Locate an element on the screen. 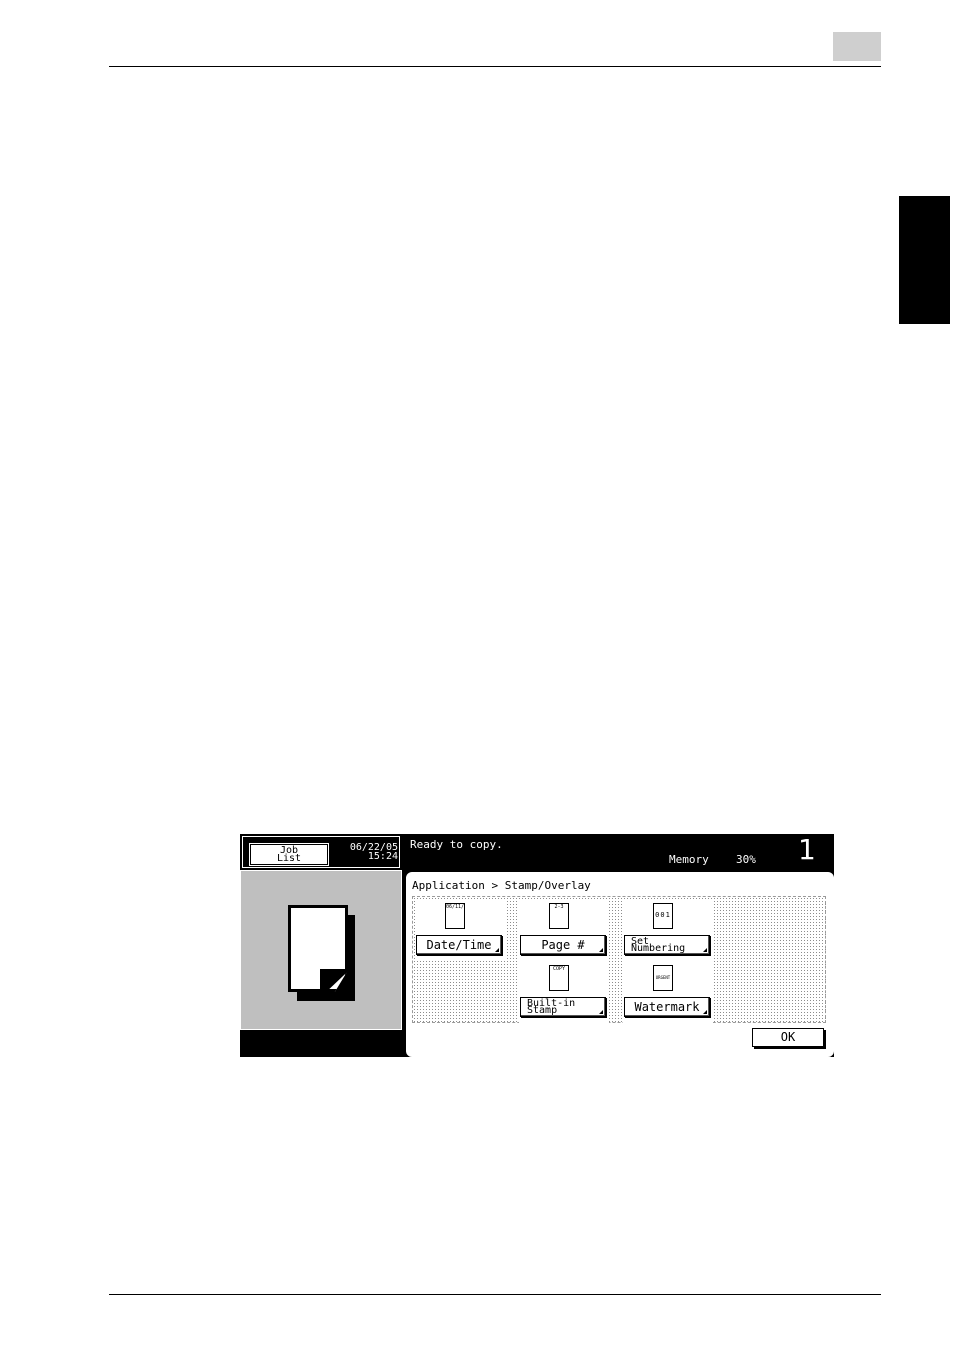 This screenshot has height=1351, width=954. footer-rule is located at coordinates (495, 1294).